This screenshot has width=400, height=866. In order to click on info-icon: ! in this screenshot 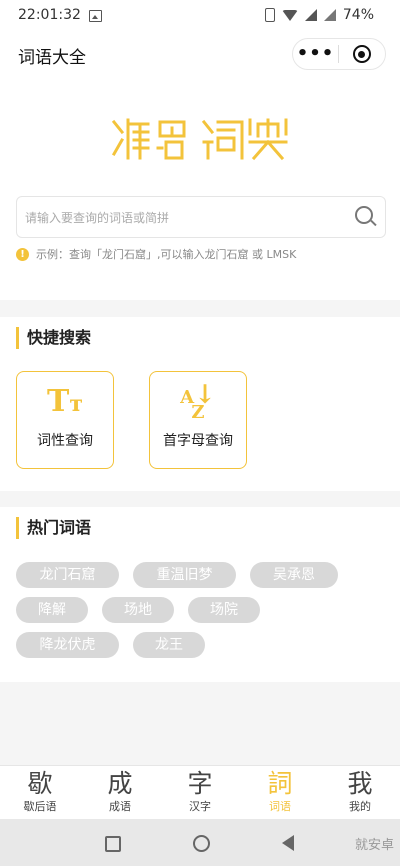, I will do `click(22, 254)`.